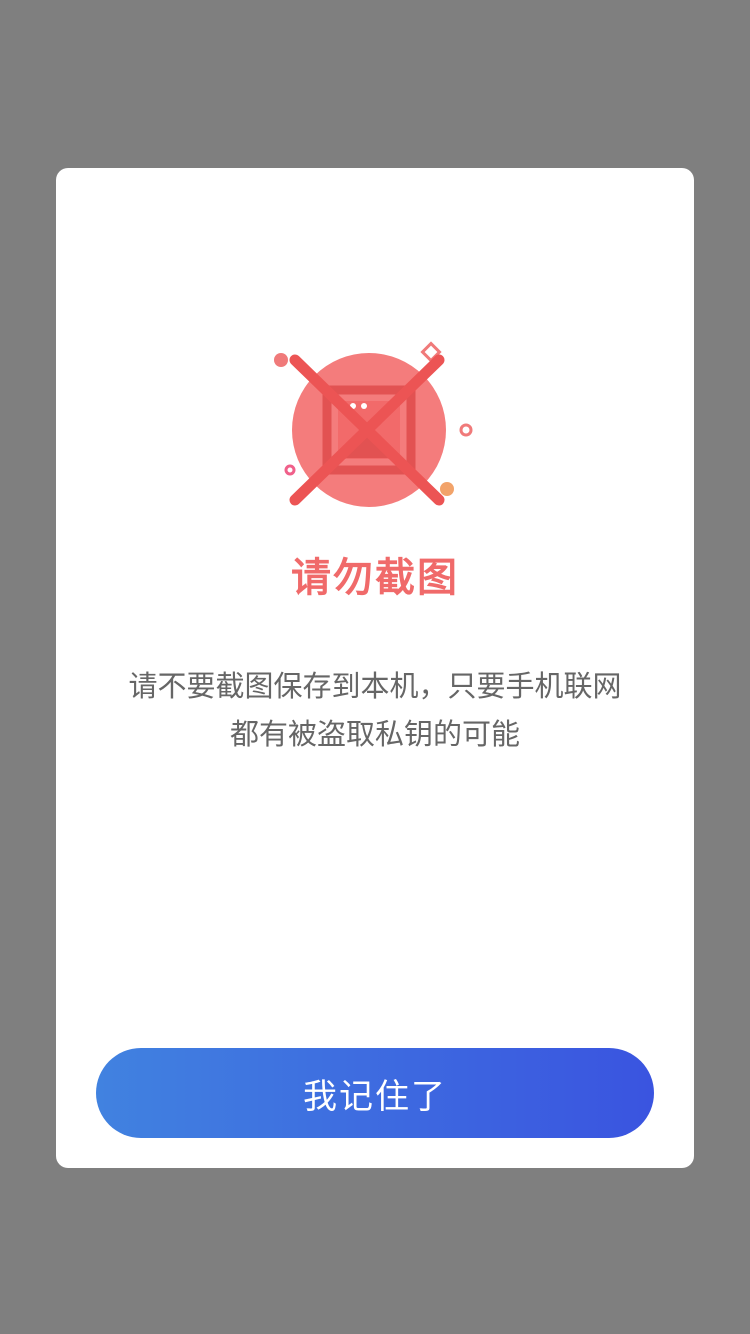 The height and width of the screenshot is (1334, 750). What do you see at coordinates (375, 710) in the screenshot?
I see `dialog-message: 请不要截图保存到本机，只要手机联网 都有被盗取私钥的可能` at bounding box center [375, 710].